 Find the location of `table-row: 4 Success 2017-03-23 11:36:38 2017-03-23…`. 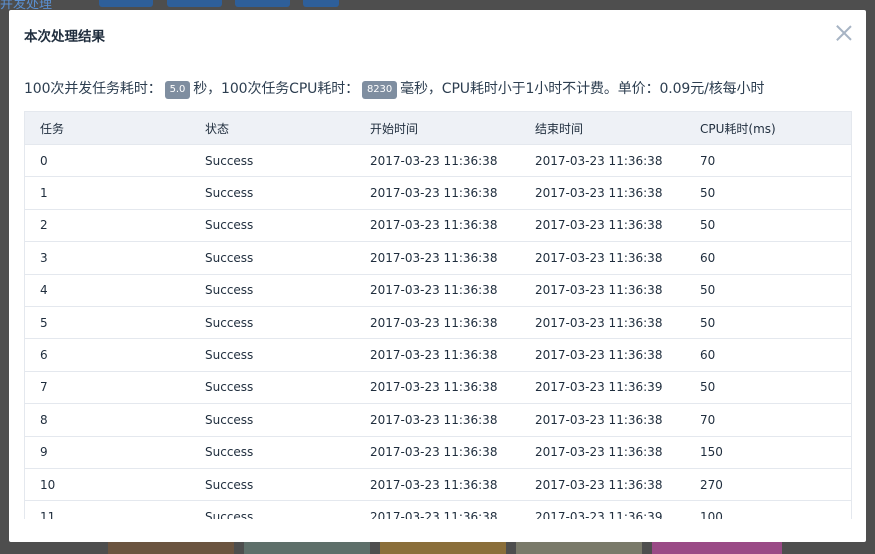

table-row: 4 Success 2017-03-23 11:36:38 2017-03-23… is located at coordinates (438, 290).